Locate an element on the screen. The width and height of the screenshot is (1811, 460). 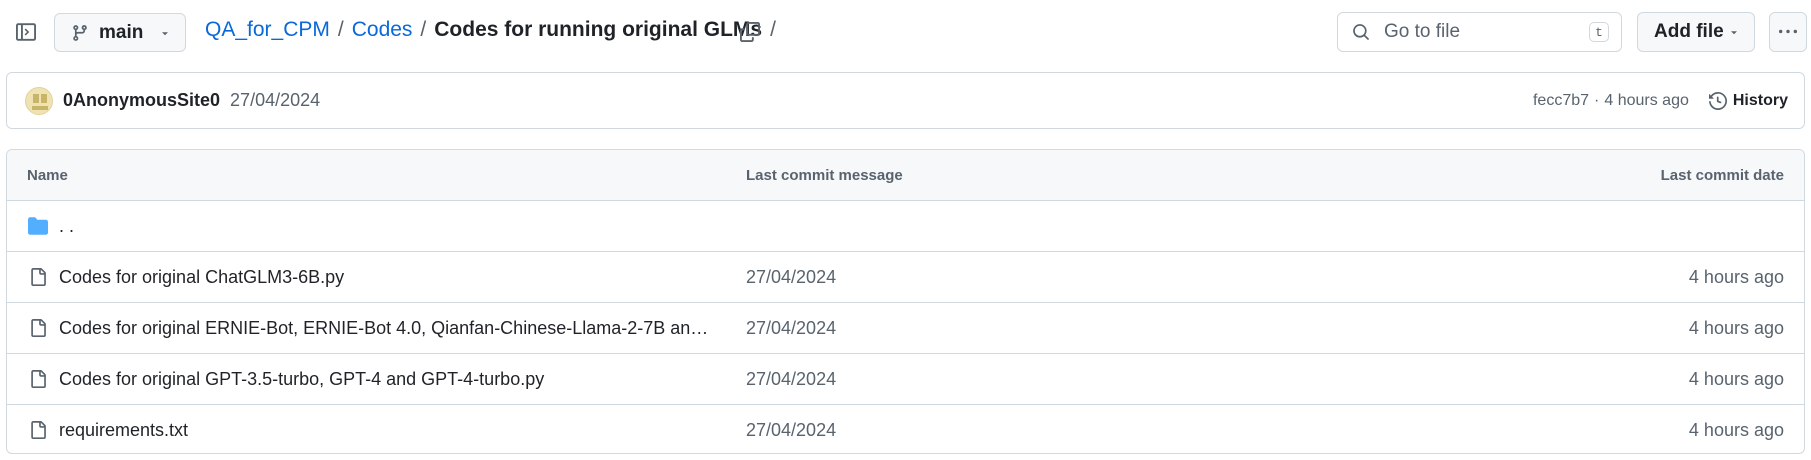
column-header-date: Last commit date is located at coordinates (1722, 175).